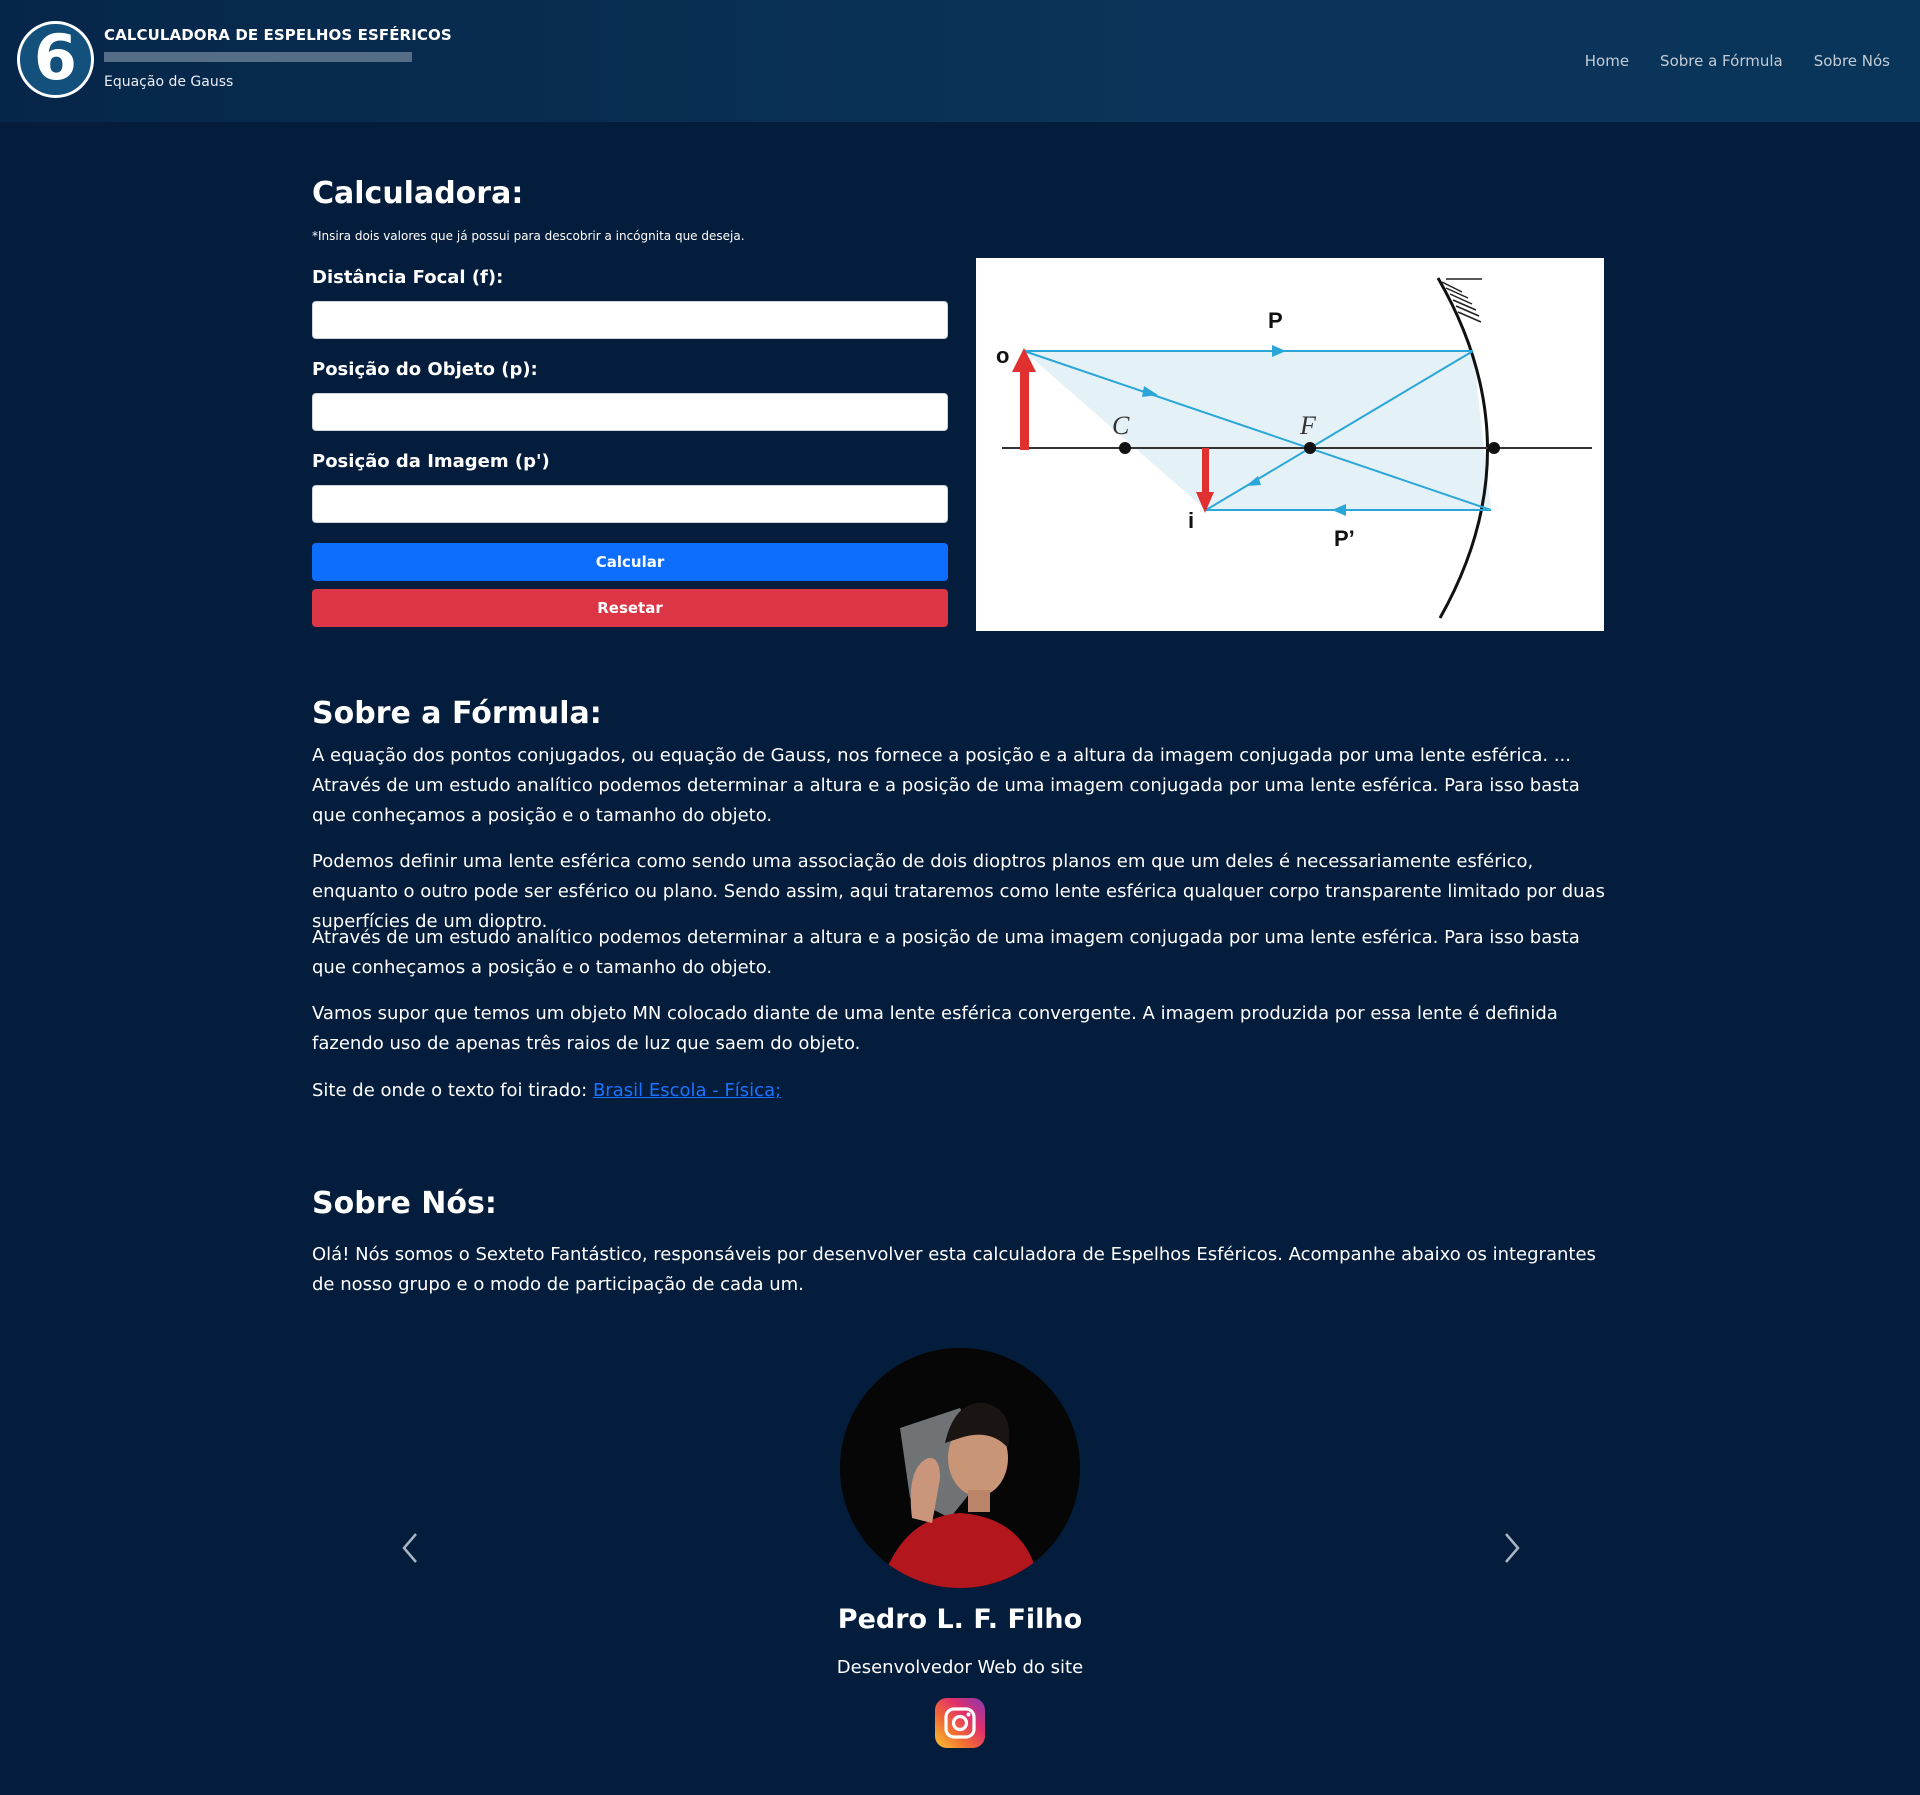 The height and width of the screenshot is (1795, 1920). What do you see at coordinates (1344, 538) in the screenshot?
I see `label-p-prime: P’` at bounding box center [1344, 538].